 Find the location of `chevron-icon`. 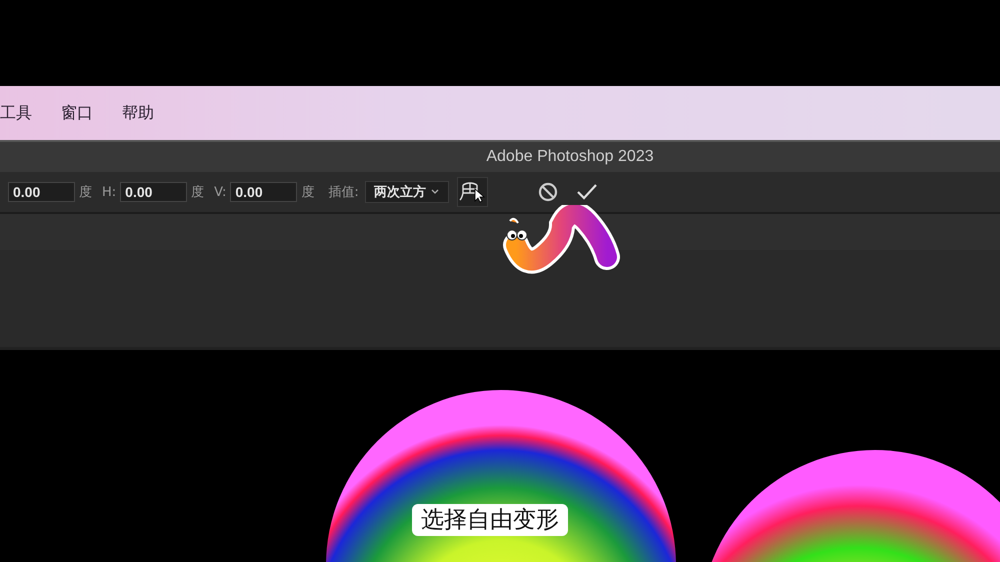

chevron-icon is located at coordinates (434, 192).